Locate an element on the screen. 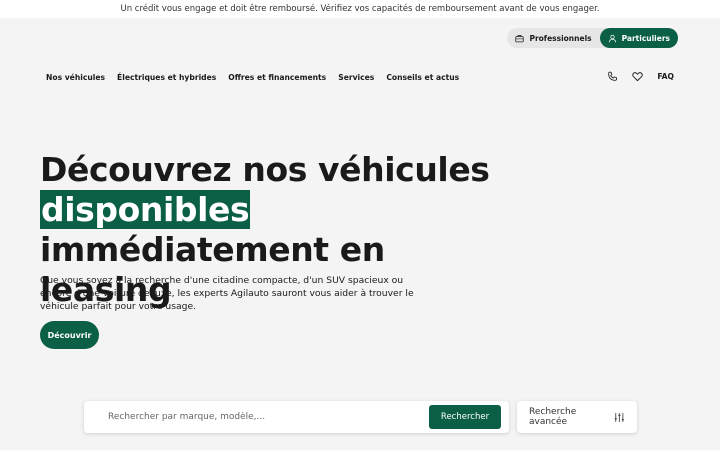  search-input is located at coordinates (256, 417).